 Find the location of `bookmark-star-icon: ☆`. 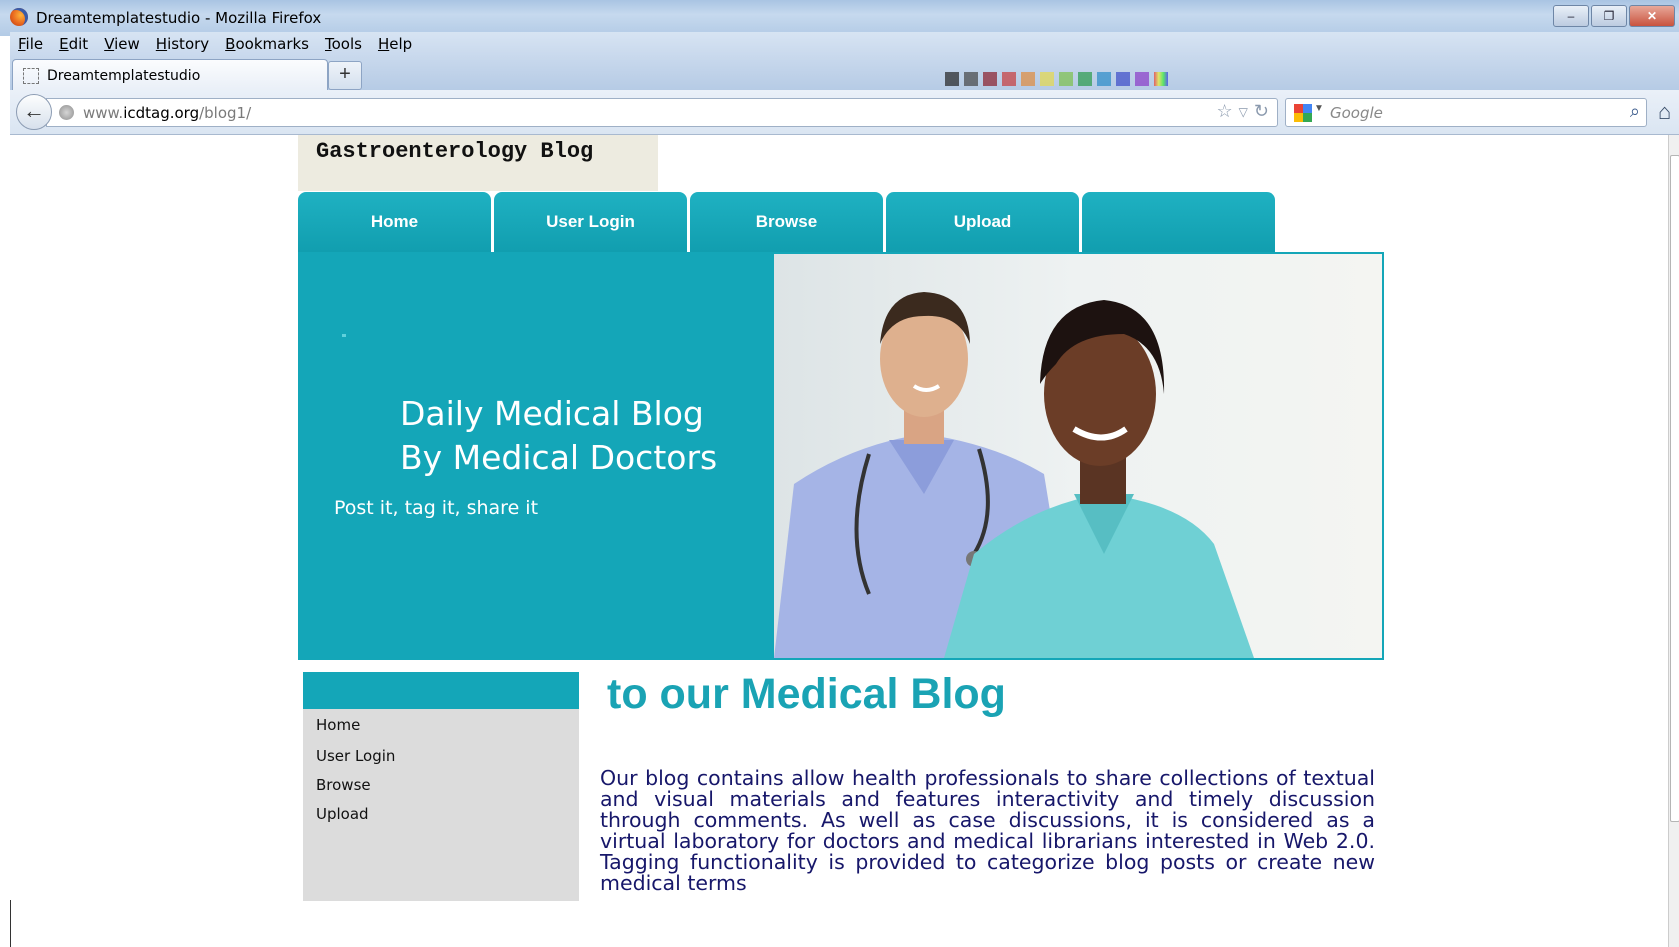

bookmark-star-icon: ☆ is located at coordinates (1225, 112).